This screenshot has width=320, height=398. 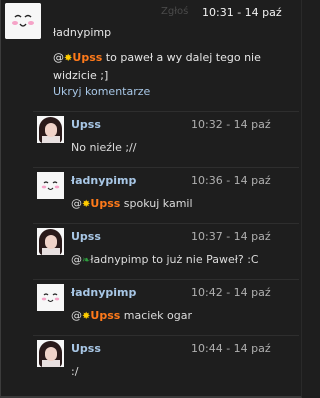 I want to click on post-timestamp: 10:31 - 14 paź, so click(x=242, y=12).